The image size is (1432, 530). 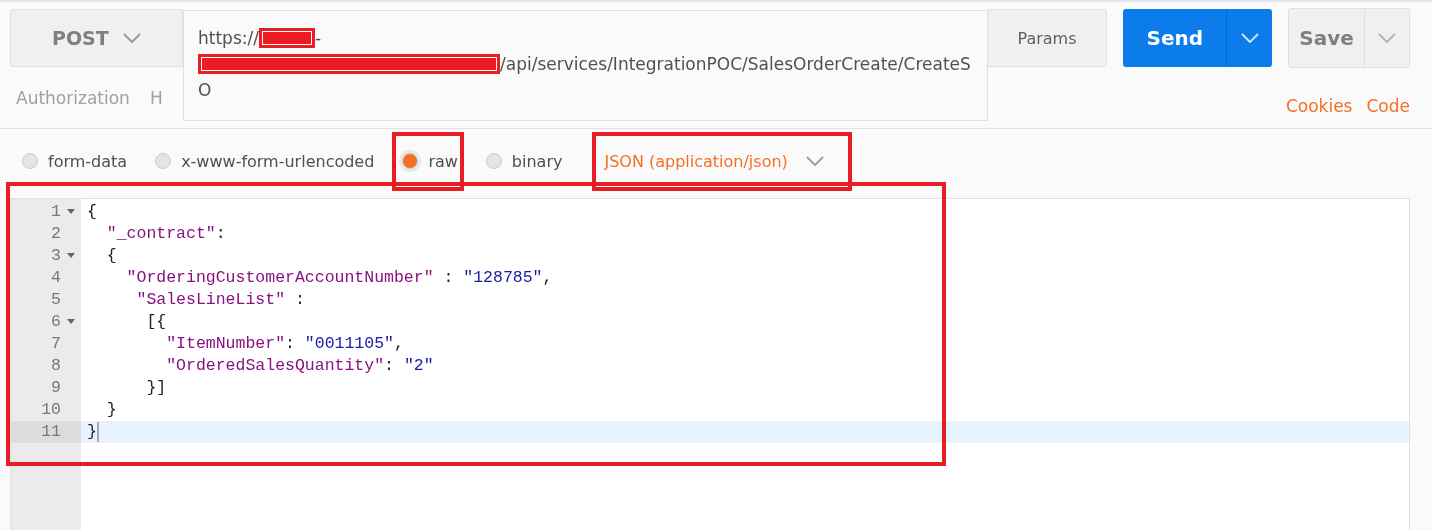 What do you see at coordinates (585, 65) in the screenshot?
I see `url-field: https:// - /api/services/IntegrationPOC/SalesOrderCreate/CreateS O` at bounding box center [585, 65].